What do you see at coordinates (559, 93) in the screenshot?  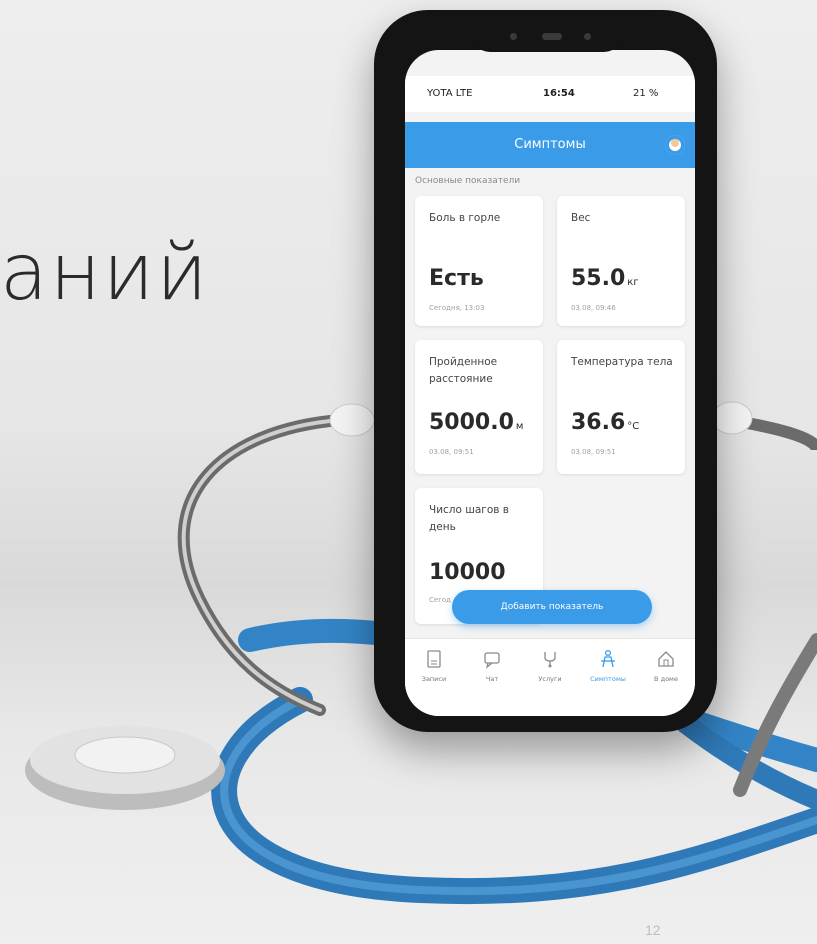 I see `status-time: 16:54` at bounding box center [559, 93].